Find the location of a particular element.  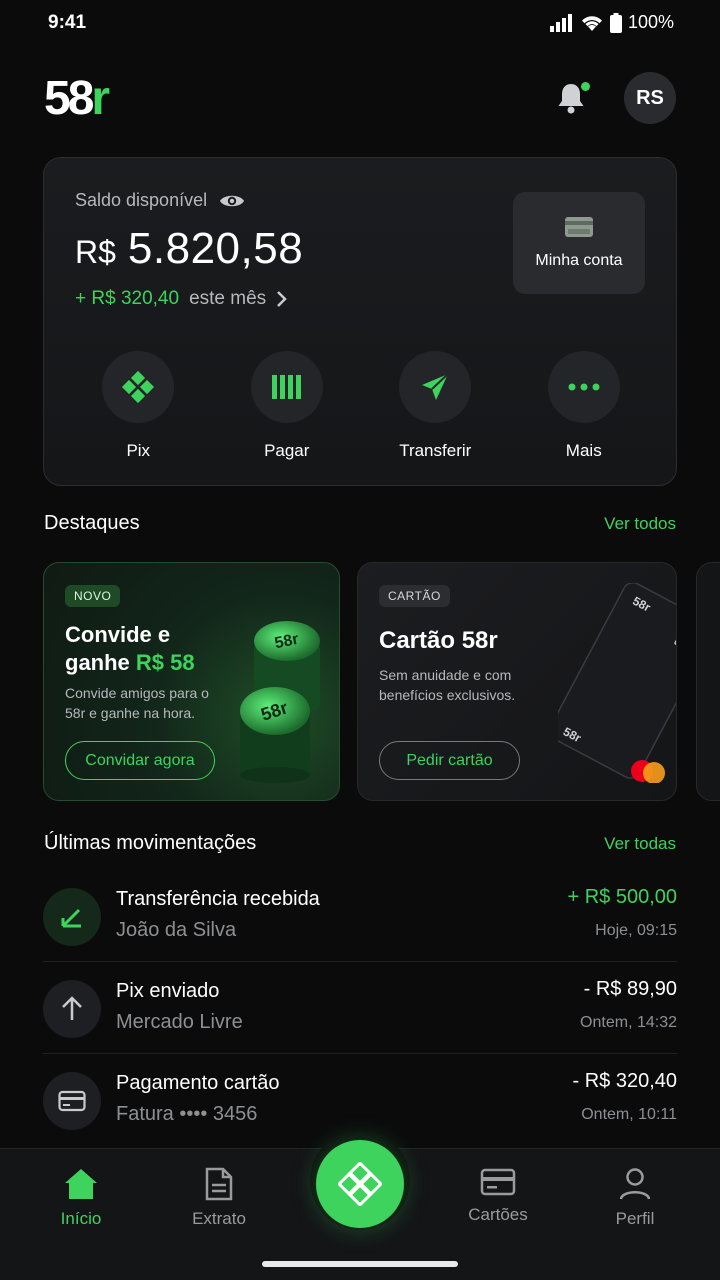

card-badge: CARTÃO is located at coordinates (414, 596).